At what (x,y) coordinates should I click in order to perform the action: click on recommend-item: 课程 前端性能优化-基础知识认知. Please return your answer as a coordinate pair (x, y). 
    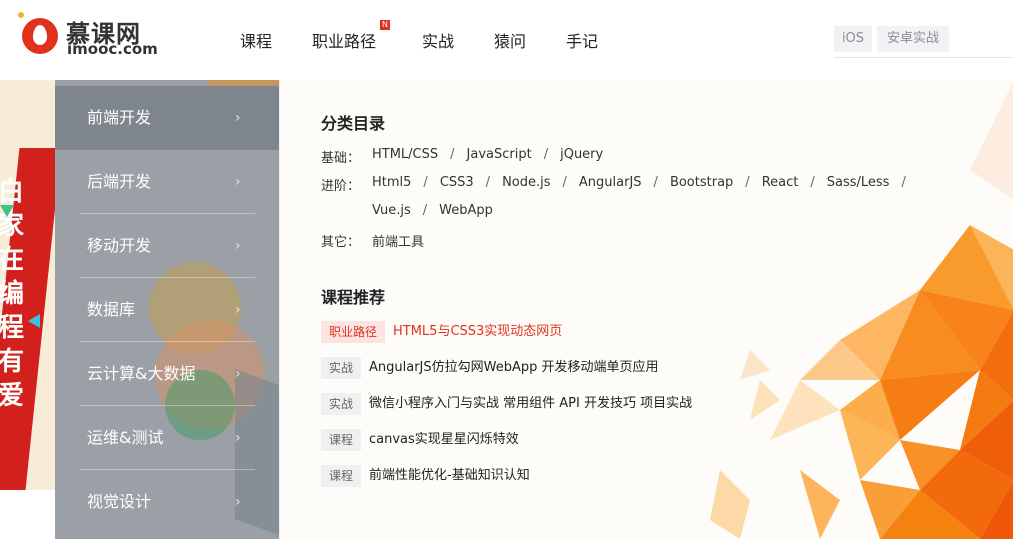
    Looking at the image, I should click on (521, 476).